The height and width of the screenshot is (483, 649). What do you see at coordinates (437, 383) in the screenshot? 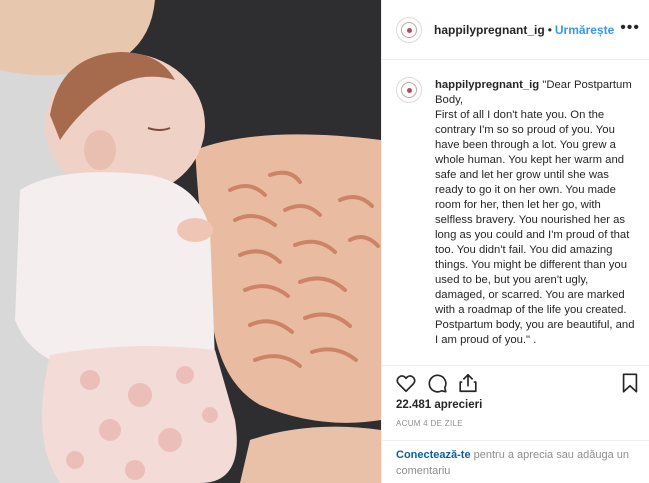
I see `comment-bubble-icon` at bounding box center [437, 383].